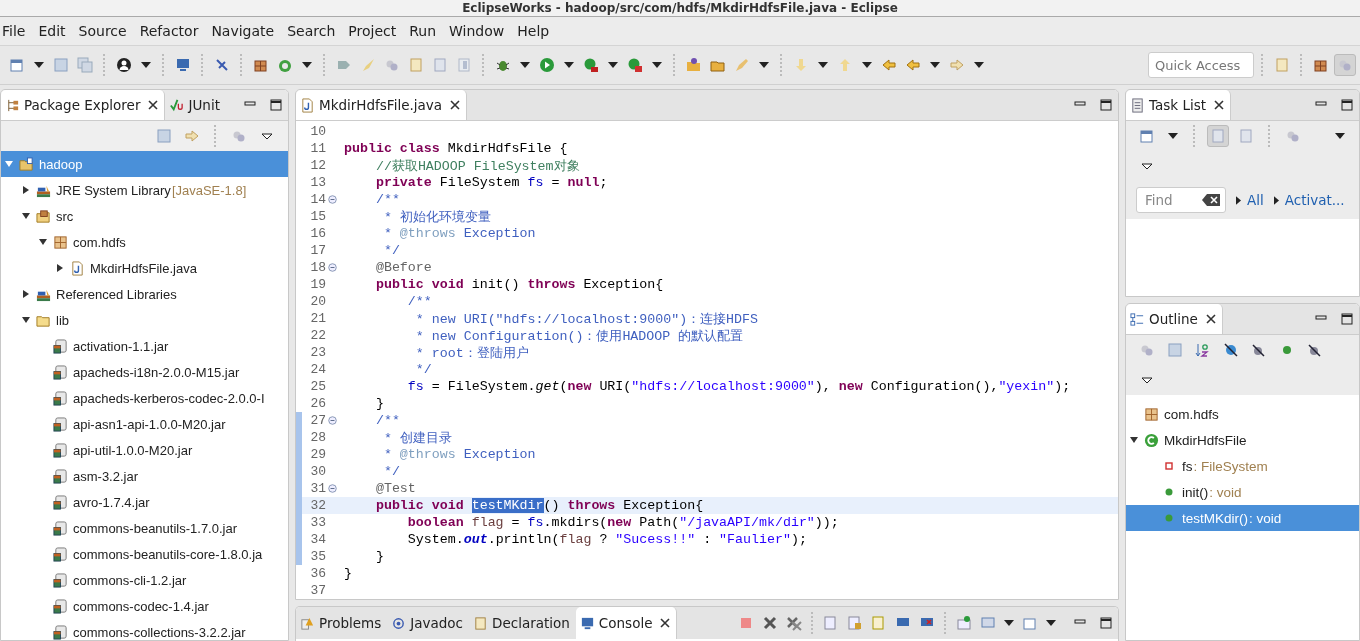 The height and width of the screenshot is (641, 1360). What do you see at coordinates (168, 554) in the screenshot?
I see `tree-item: commons-beanutils-core-1.8.0.ja` at bounding box center [168, 554].